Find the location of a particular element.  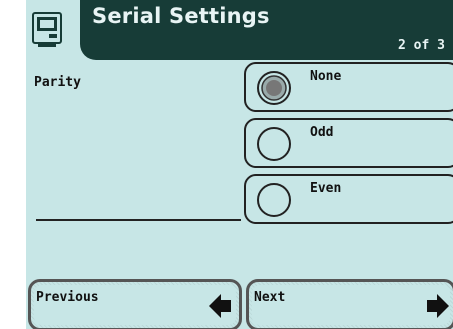

parity-label: Parity is located at coordinates (57, 82).